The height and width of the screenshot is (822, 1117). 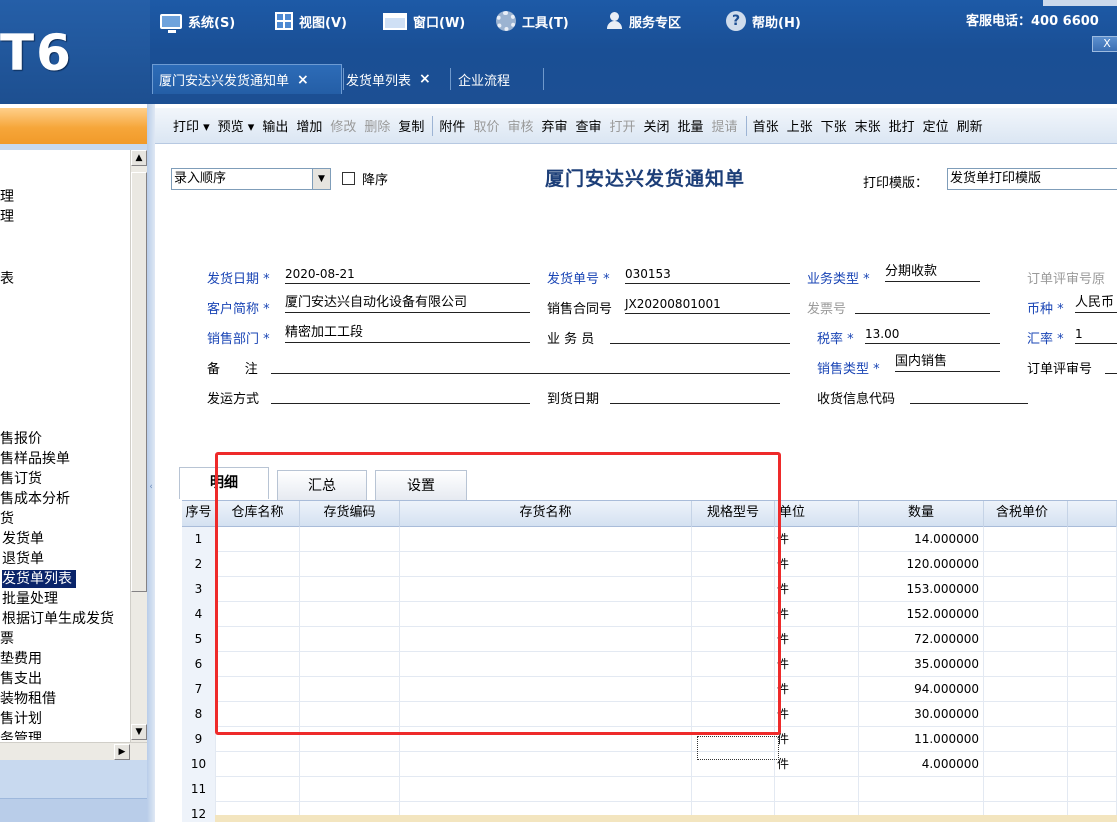 What do you see at coordinates (921, 564) in the screenshot?
I see `table-cell: 120.000000` at bounding box center [921, 564].